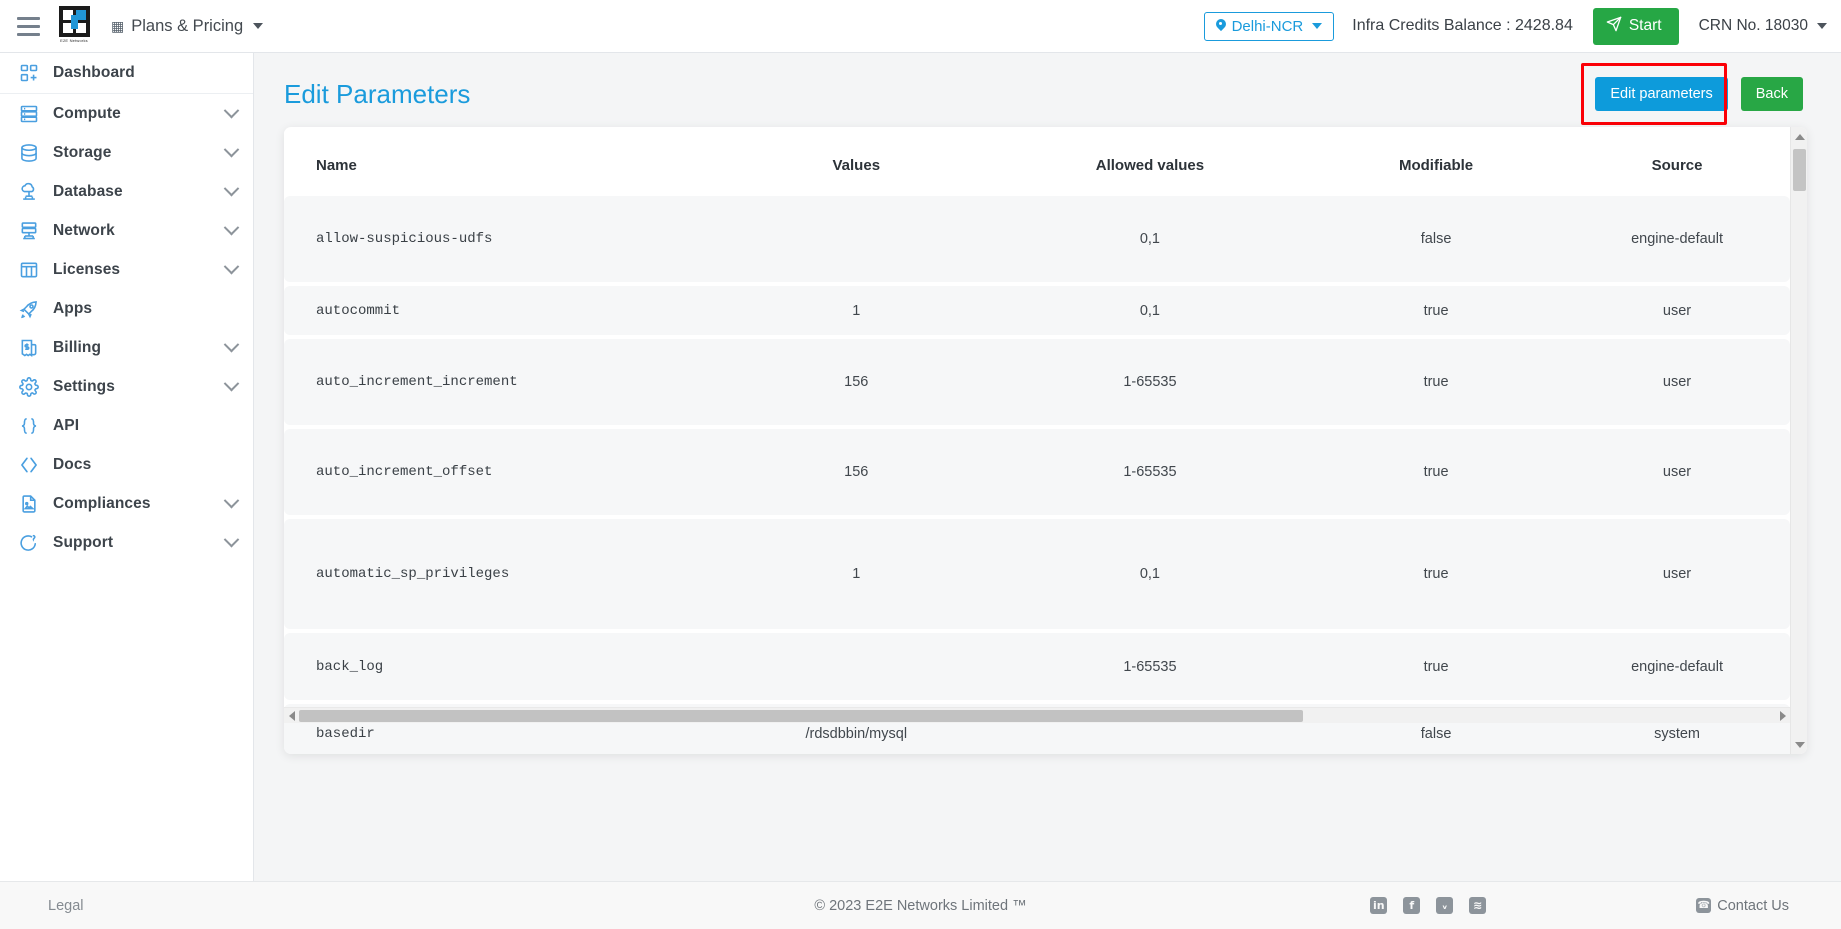  I want to click on crn-label: CRN No. 18030, so click(1753, 25).